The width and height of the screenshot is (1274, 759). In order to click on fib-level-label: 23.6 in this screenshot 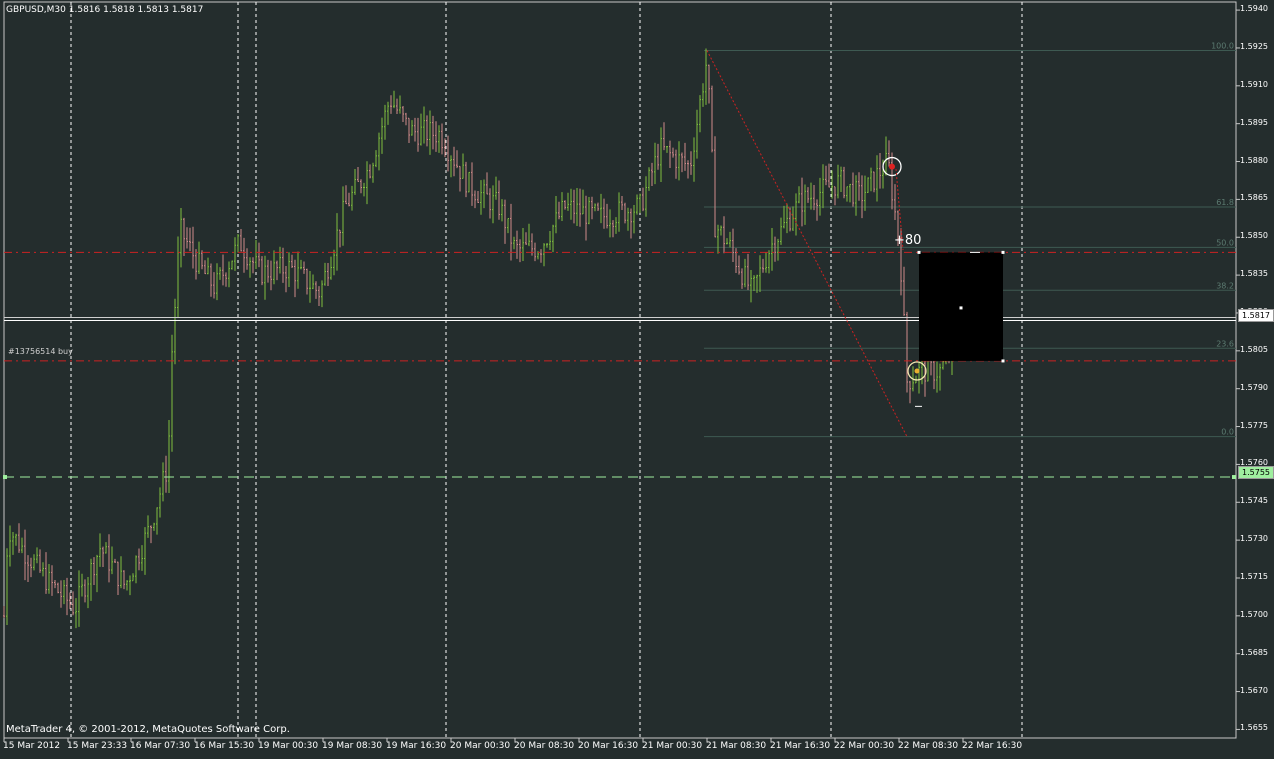, I will do `click(1225, 343)`.